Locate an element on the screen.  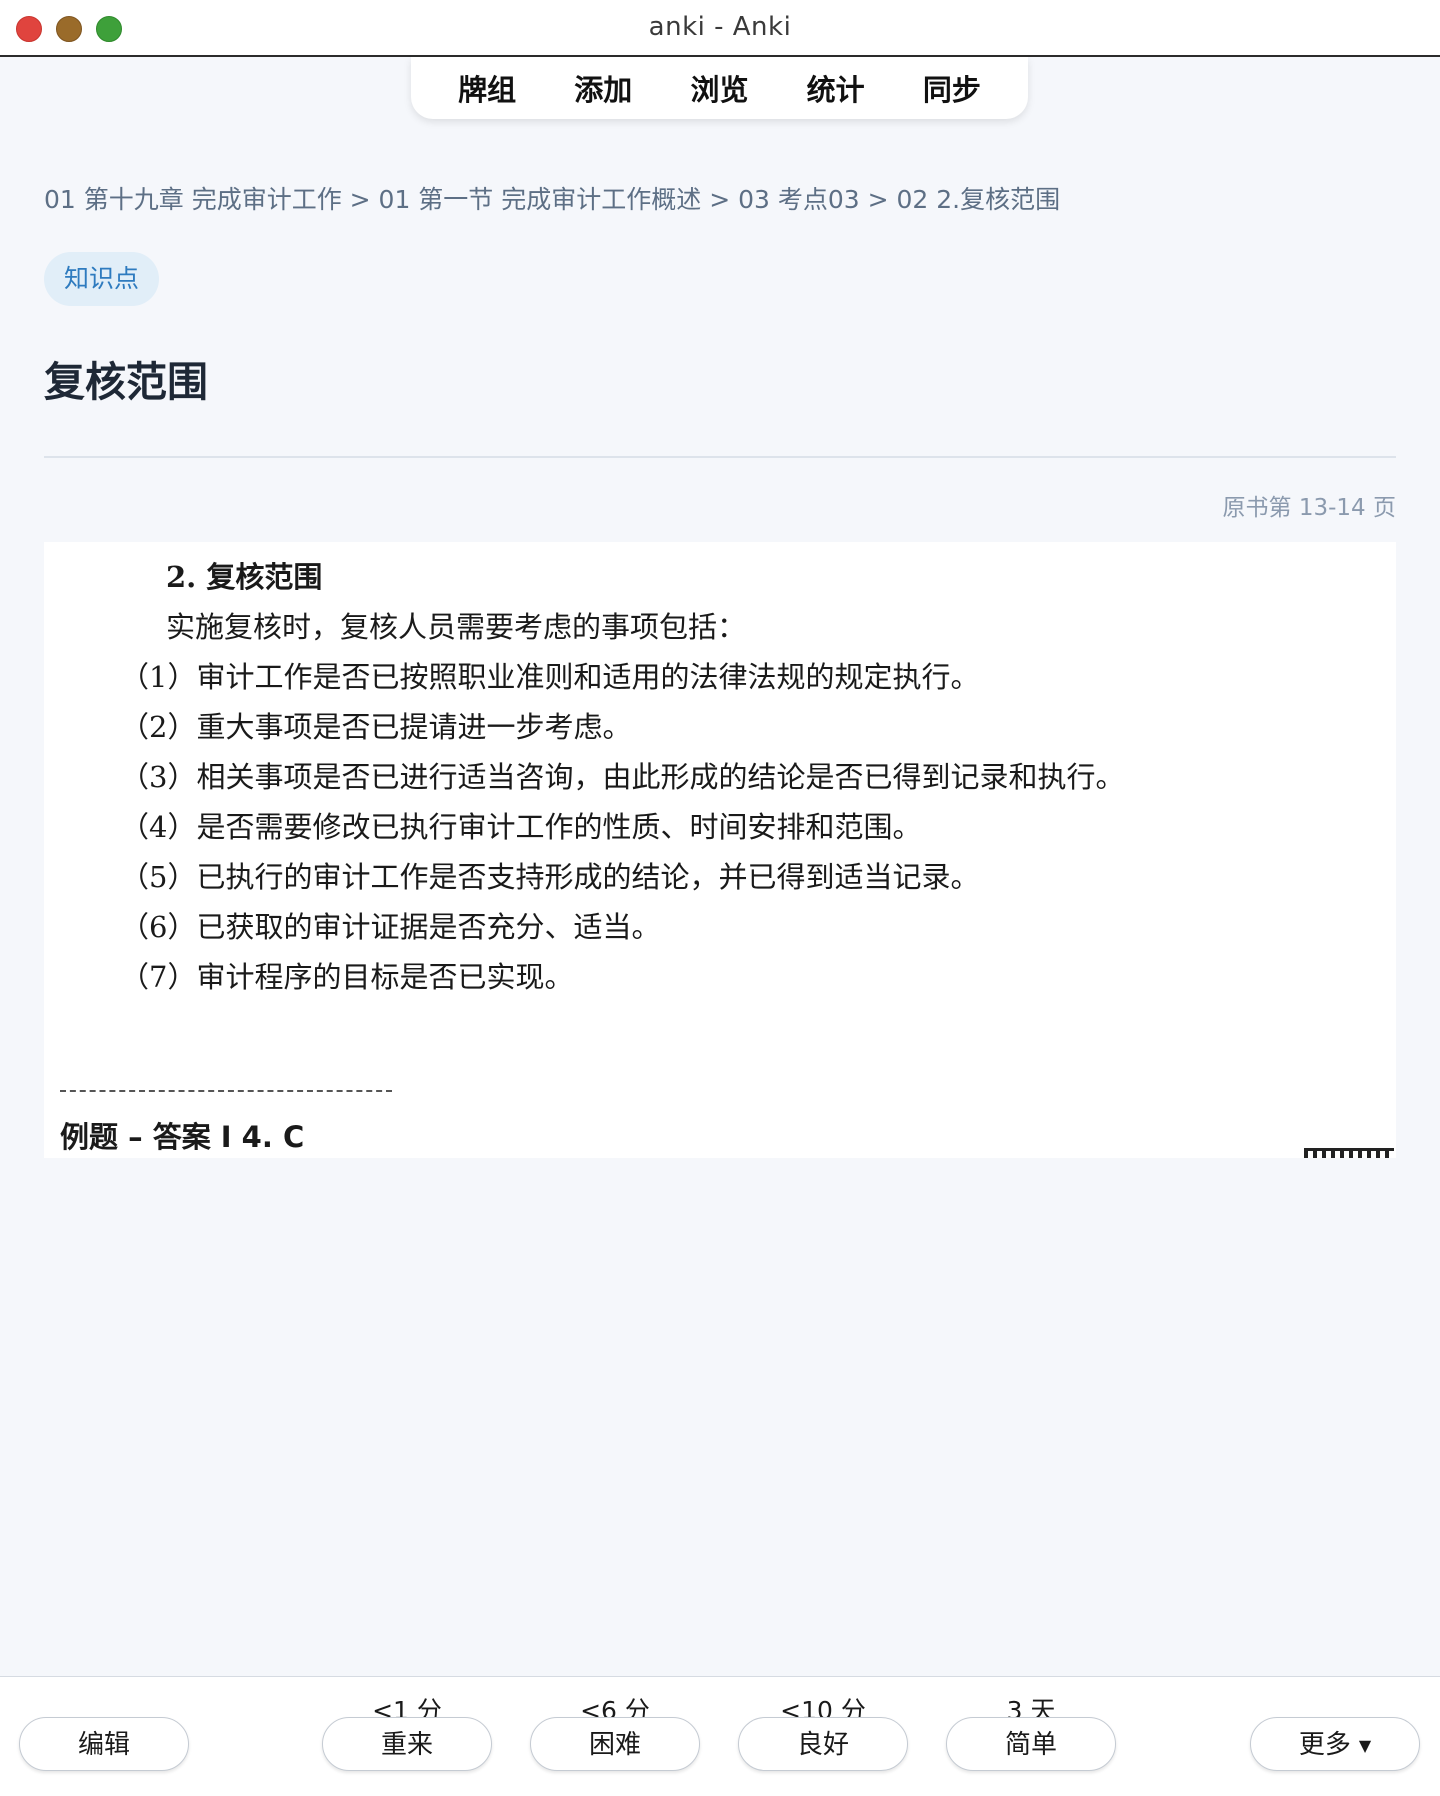
window-title: anki - Anki is located at coordinates (720, 27).